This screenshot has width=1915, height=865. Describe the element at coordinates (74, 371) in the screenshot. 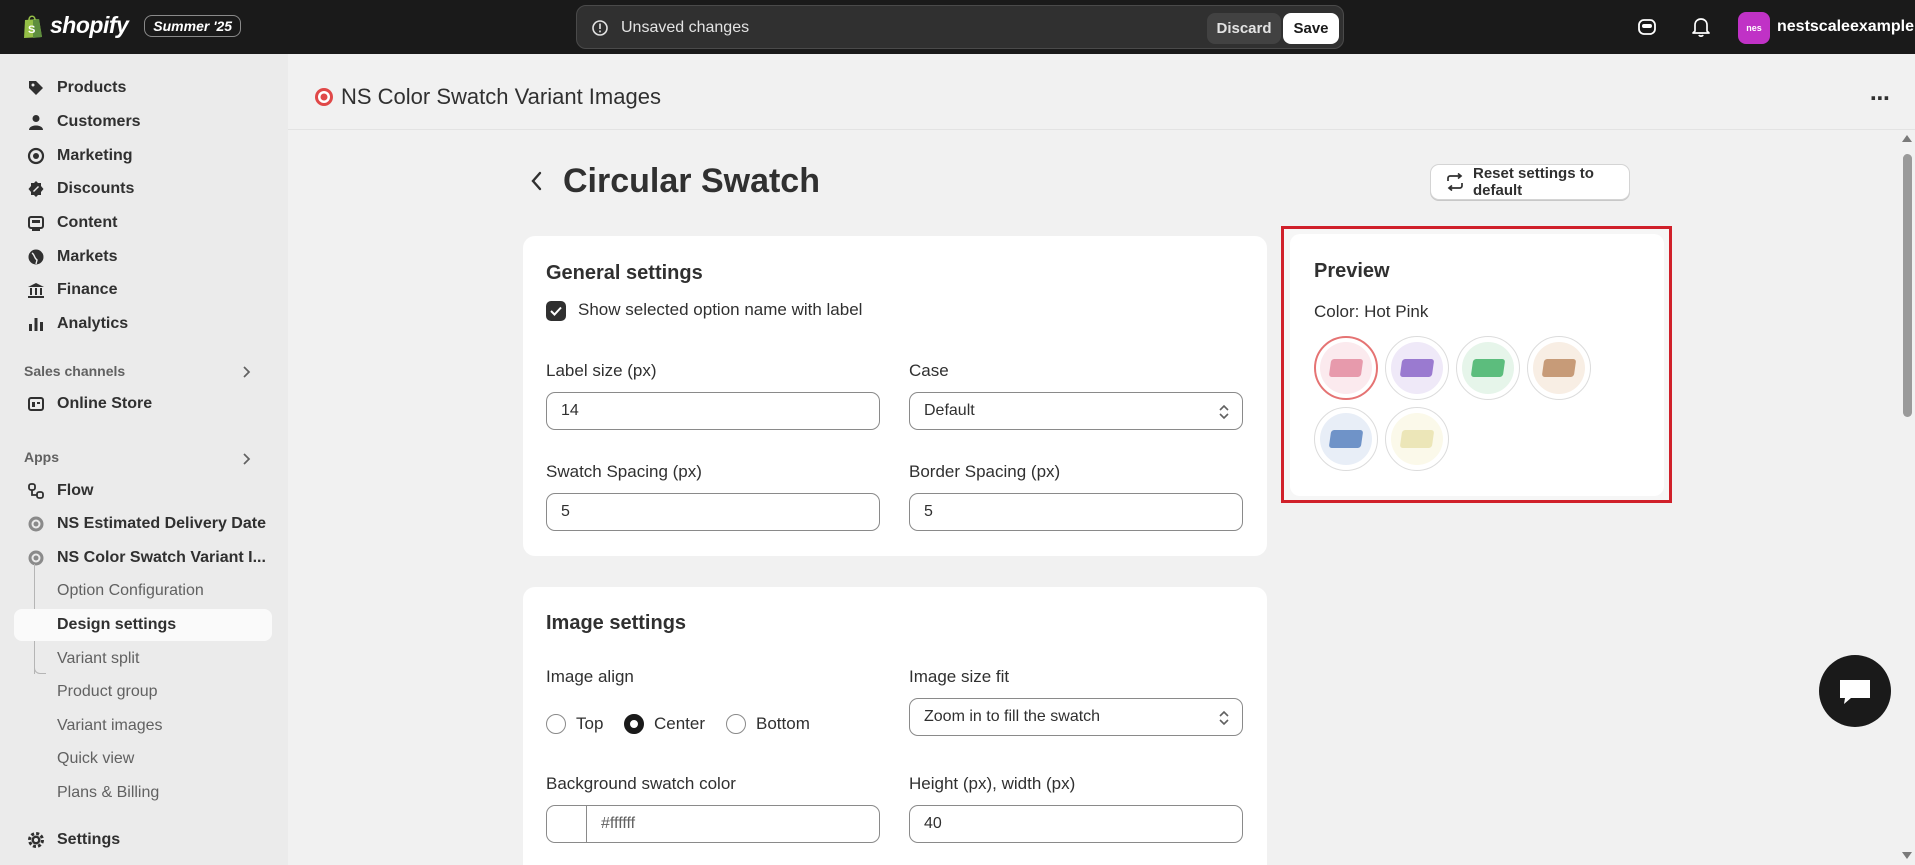

I see `sales-channels-heading: Sales channels` at that location.